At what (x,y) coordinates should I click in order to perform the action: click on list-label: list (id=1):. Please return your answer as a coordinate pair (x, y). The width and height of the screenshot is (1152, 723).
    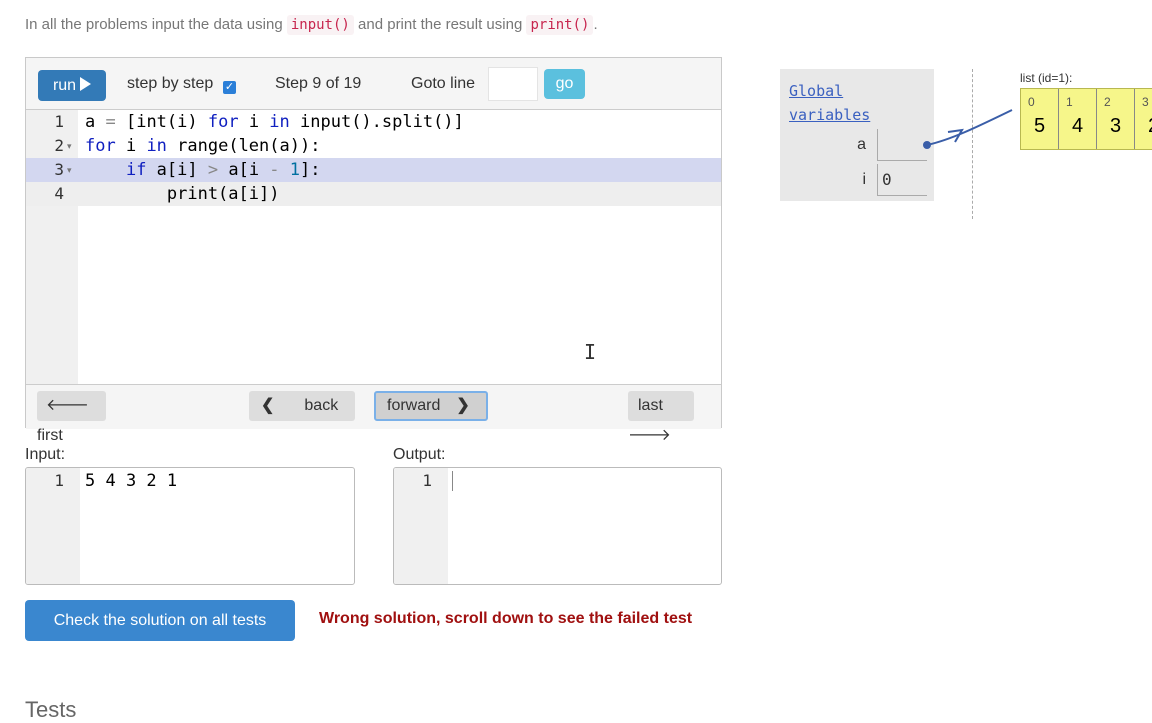
    Looking at the image, I should click on (1046, 78).